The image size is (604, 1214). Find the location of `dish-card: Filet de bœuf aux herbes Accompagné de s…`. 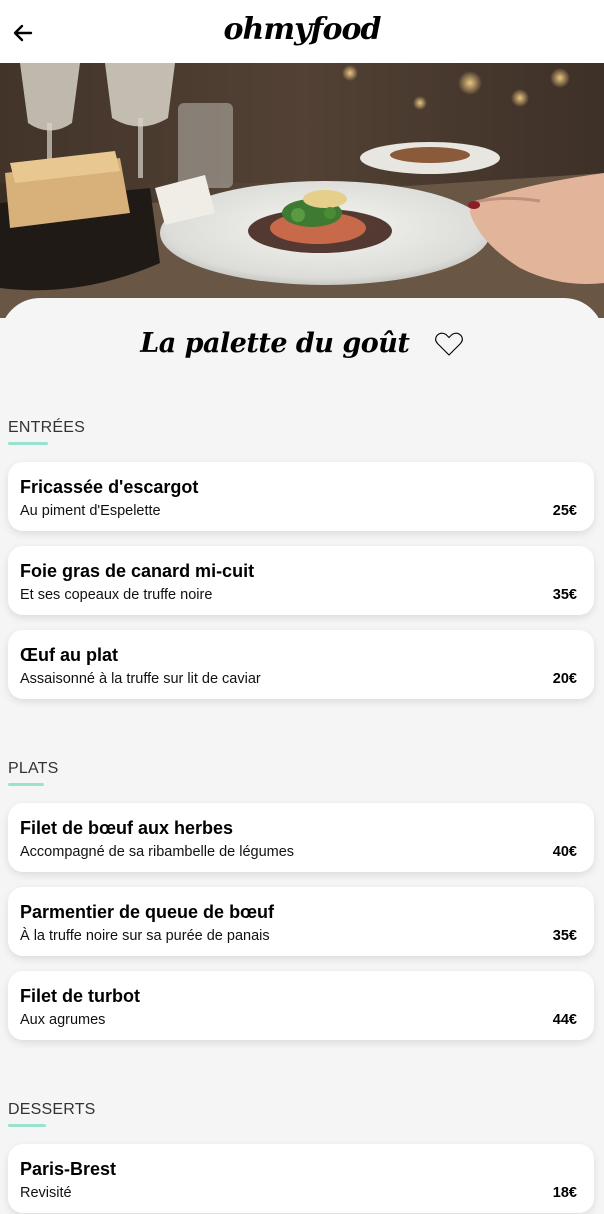

dish-card: Filet de bœuf aux herbes Accompagné de s… is located at coordinates (301, 837).